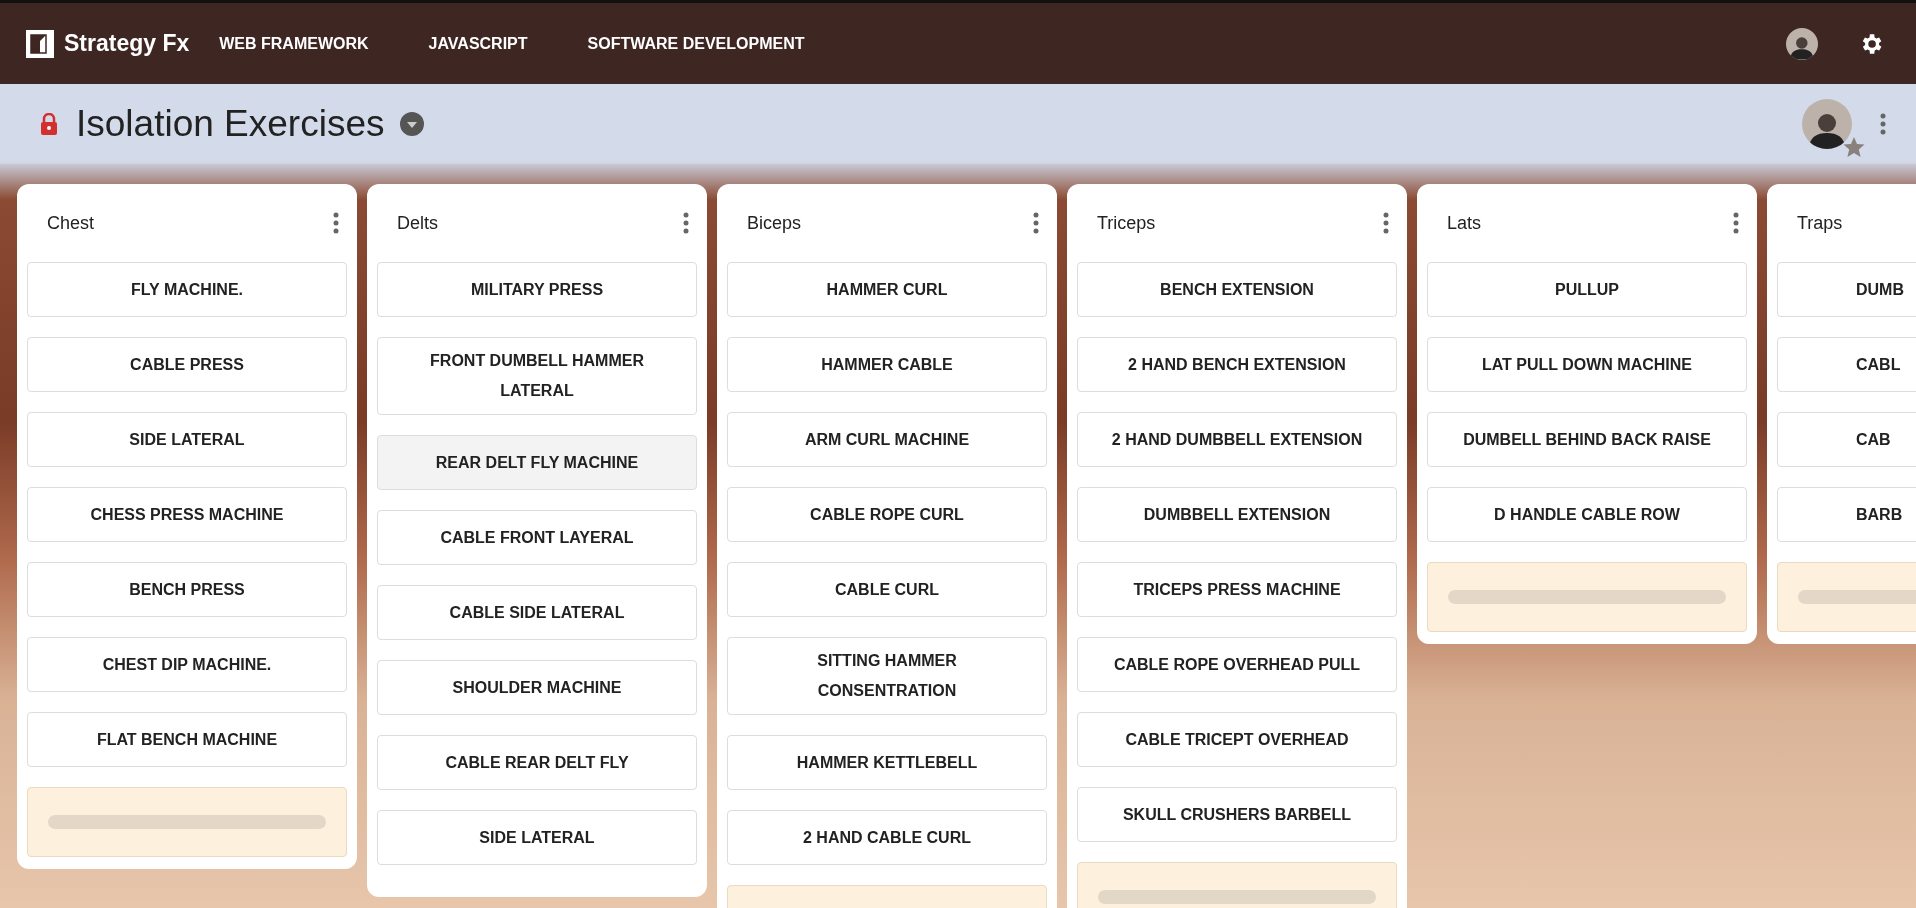 This screenshot has height=908, width=1916. What do you see at coordinates (1126, 223) in the screenshot?
I see `column-title: Triceps` at bounding box center [1126, 223].